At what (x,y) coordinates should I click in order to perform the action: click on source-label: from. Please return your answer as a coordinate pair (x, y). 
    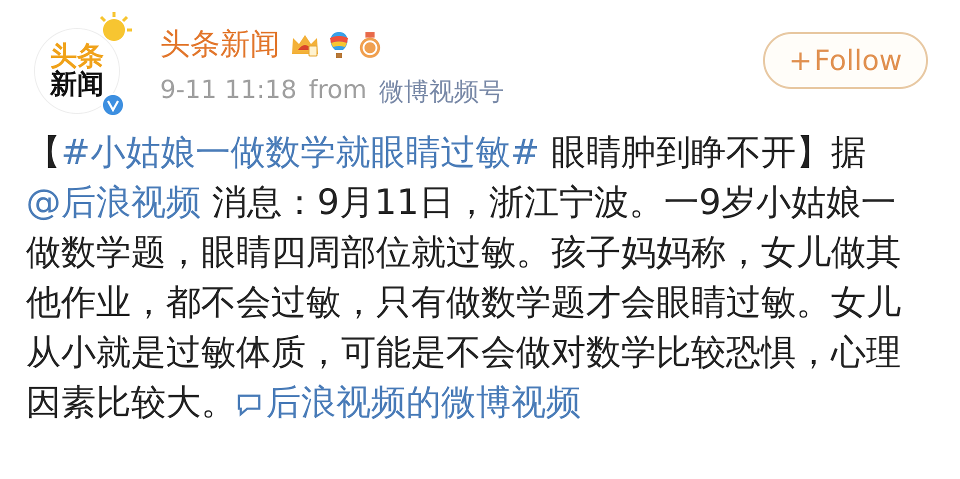
    Looking at the image, I should click on (337, 90).